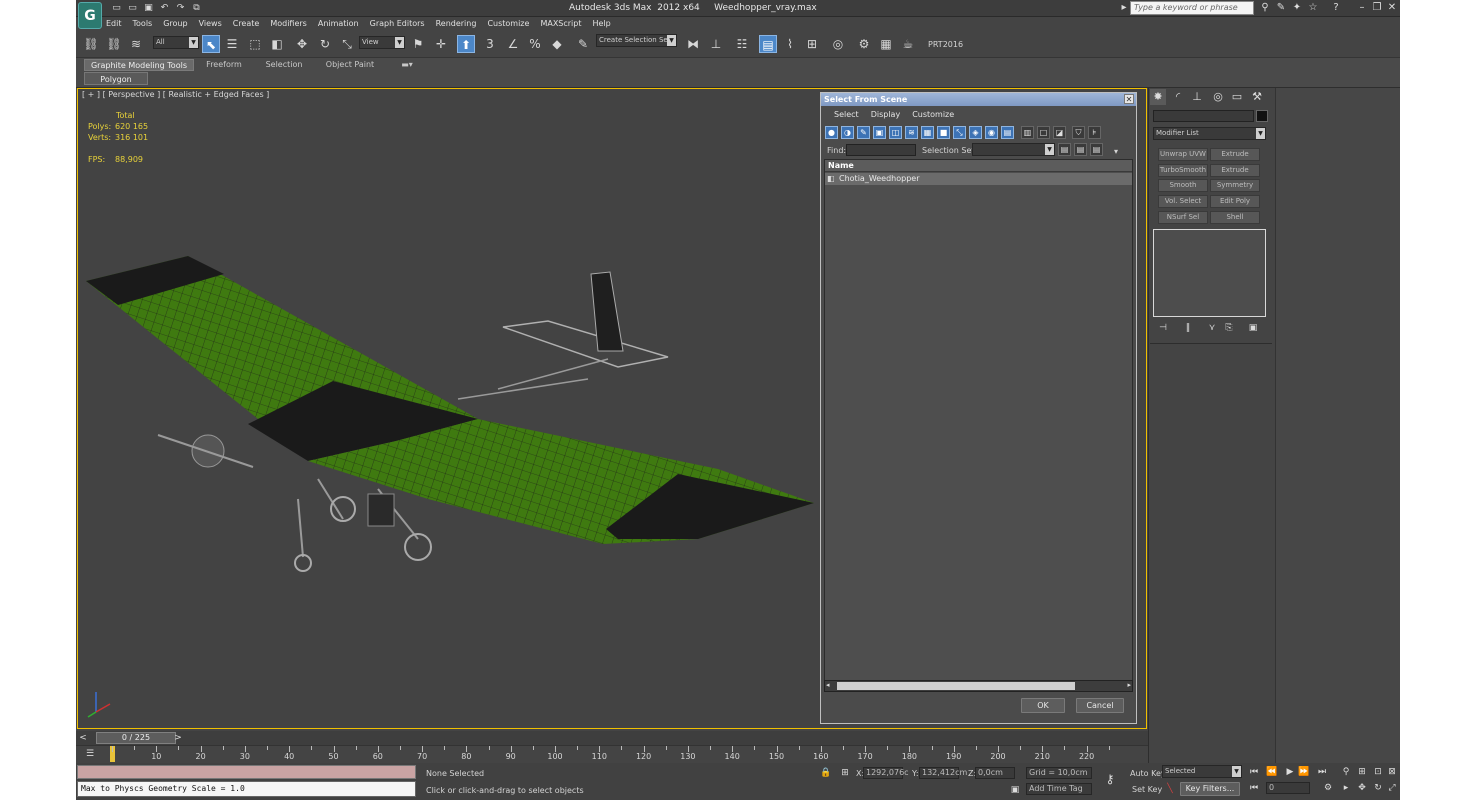 The image size is (1480, 800). I want to click on zoom-icon: ⚲, so click(1346, 772).